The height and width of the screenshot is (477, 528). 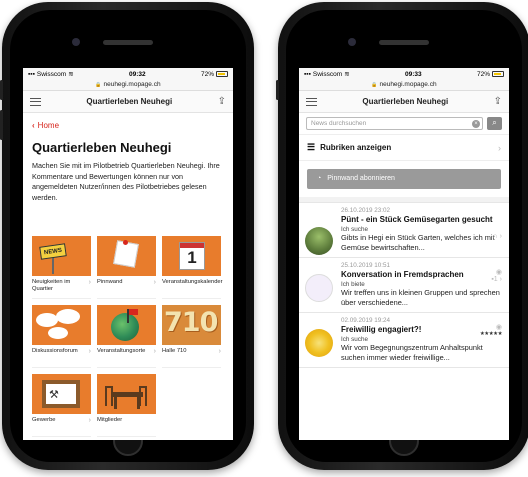 What do you see at coordinates (417, 219) in the screenshot?
I see `entry-title: Pünt - ein Stück Gemüsegarten gesucht` at bounding box center [417, 219].